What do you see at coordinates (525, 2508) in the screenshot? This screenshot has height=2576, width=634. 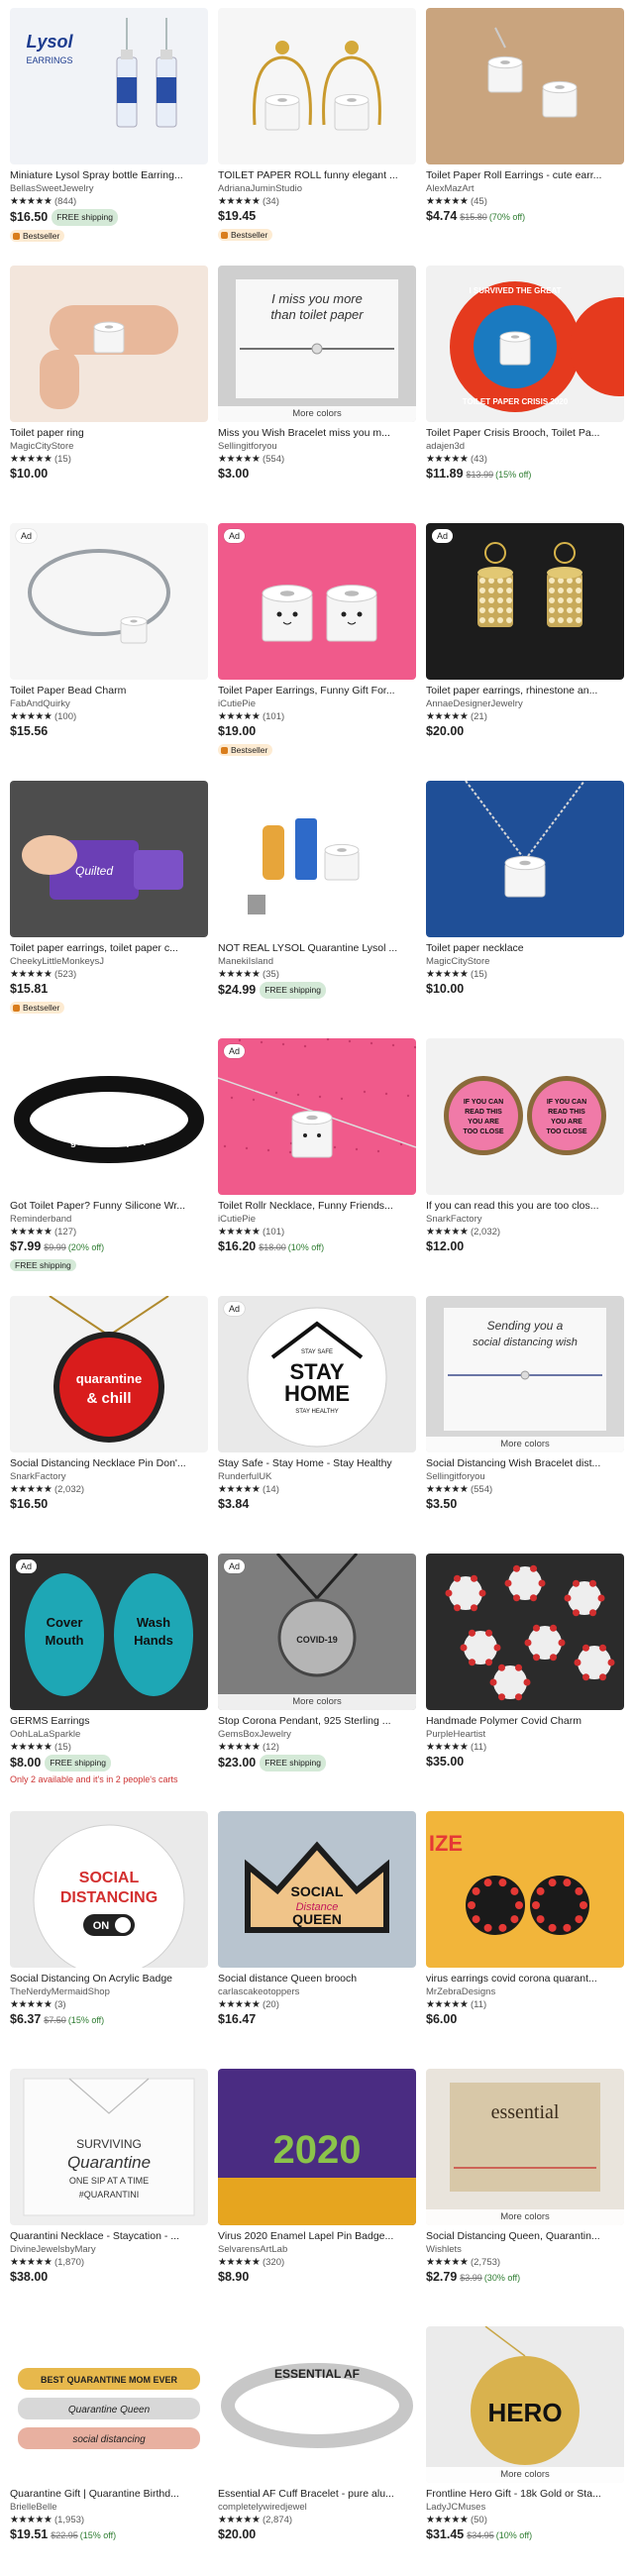 I see `shop-name: LadyJCMuses` at bounding box center [525, 2508].